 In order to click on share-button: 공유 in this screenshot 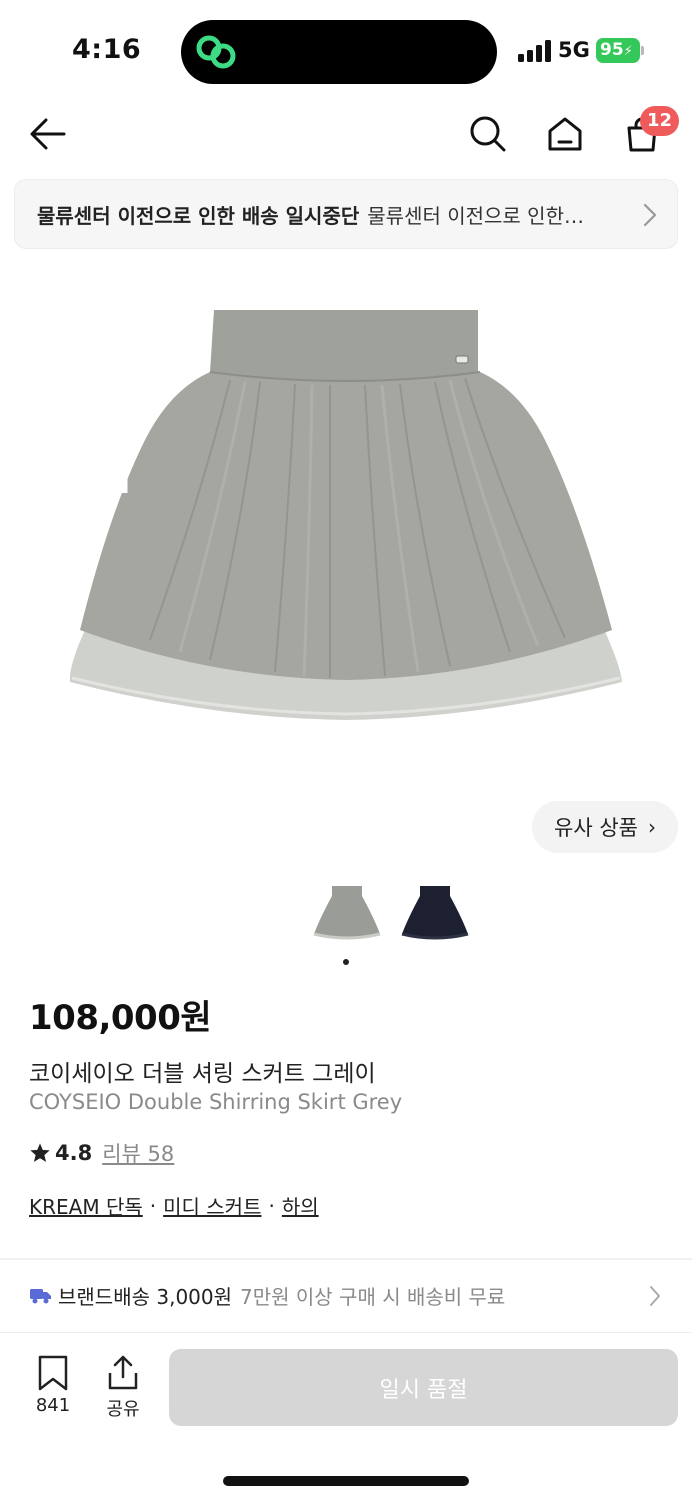, I will do `click(123, 1388)`.